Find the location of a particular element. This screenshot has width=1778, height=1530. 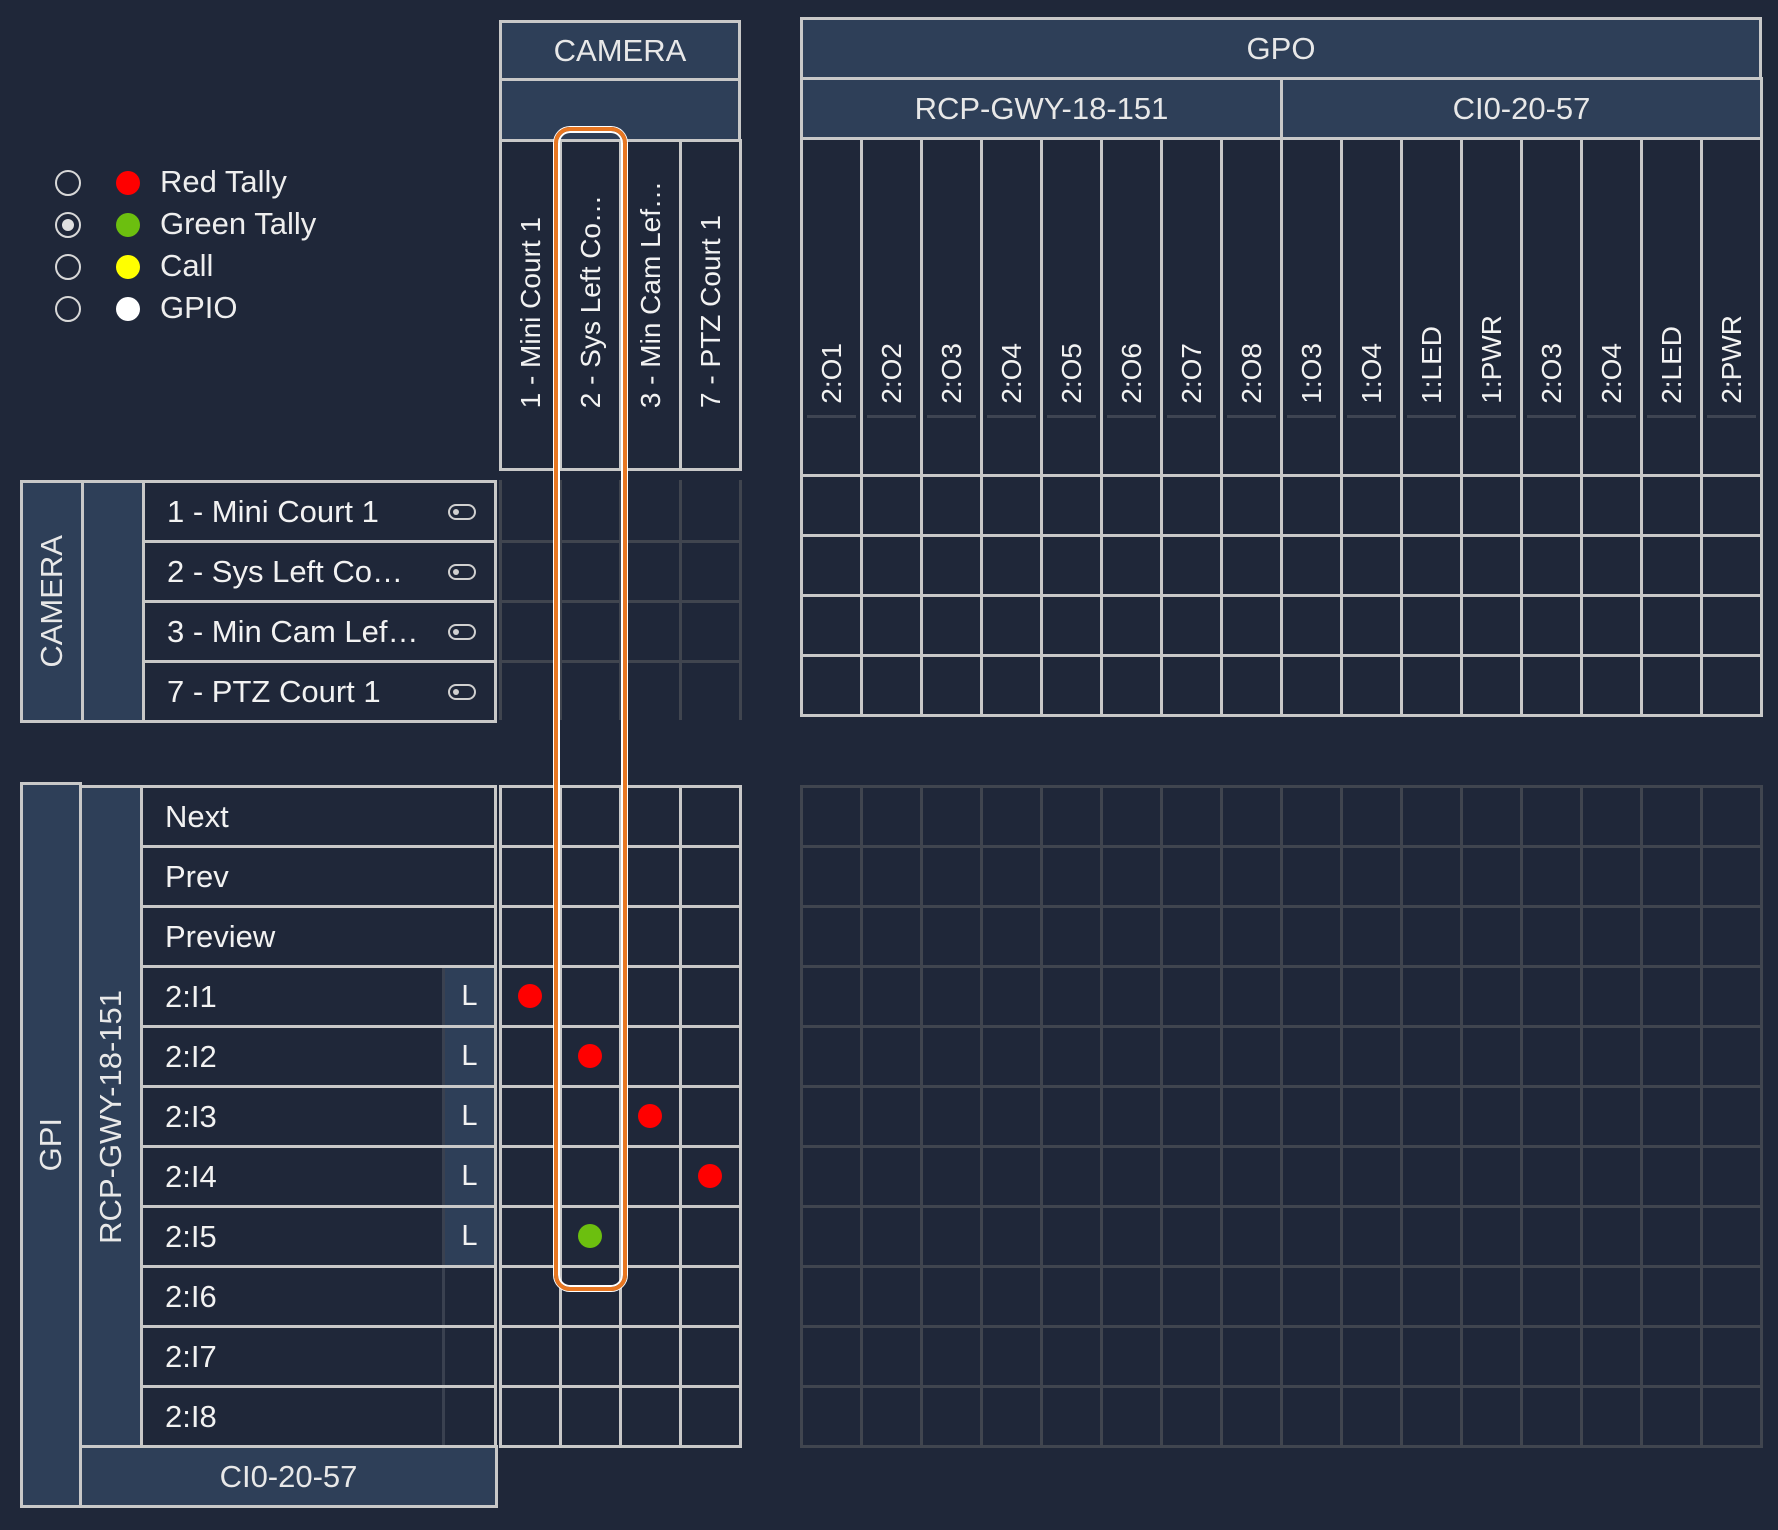

gpo-column-header: 1:O4 is located at coordinates (1371, 307).